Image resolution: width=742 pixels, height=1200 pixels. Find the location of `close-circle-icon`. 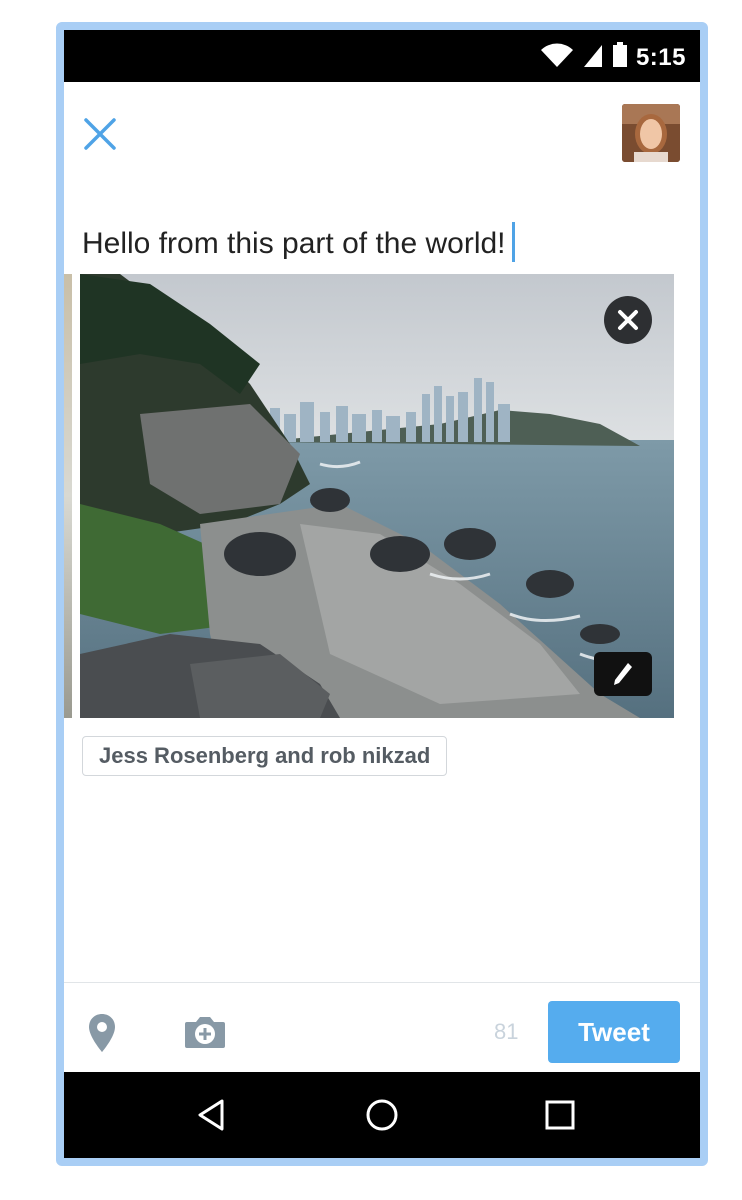

close-circle-icon is located at coordinates (628, 320).